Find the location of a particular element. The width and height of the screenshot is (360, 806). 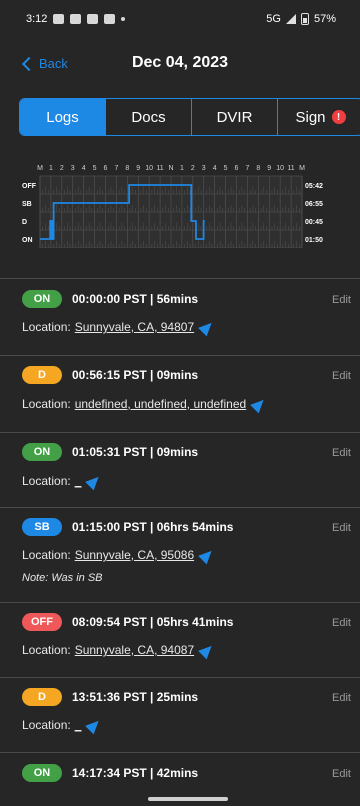

notification-icon is located at coordinates (59, 19).